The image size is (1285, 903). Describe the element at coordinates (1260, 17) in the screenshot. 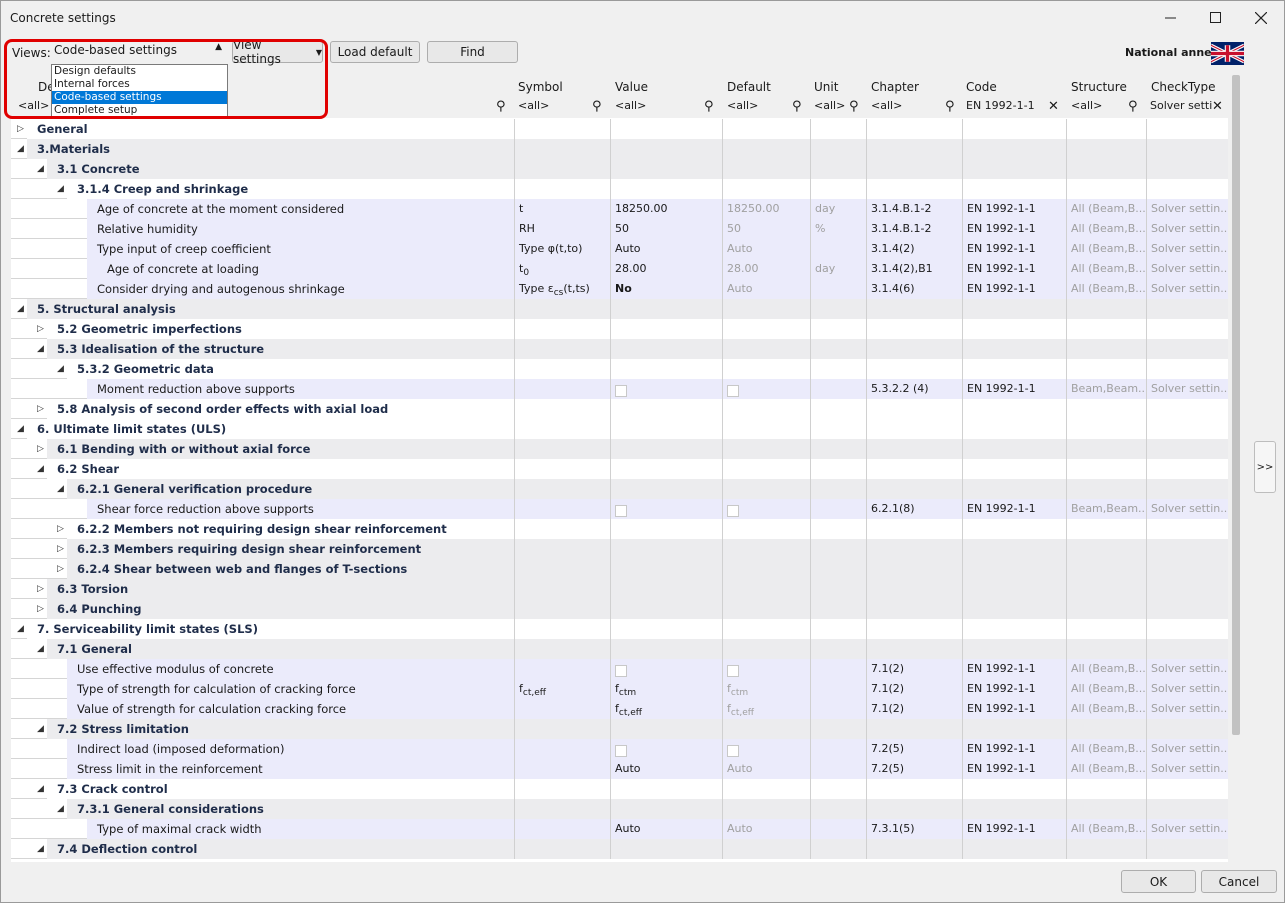

I see `close-button` at that location.